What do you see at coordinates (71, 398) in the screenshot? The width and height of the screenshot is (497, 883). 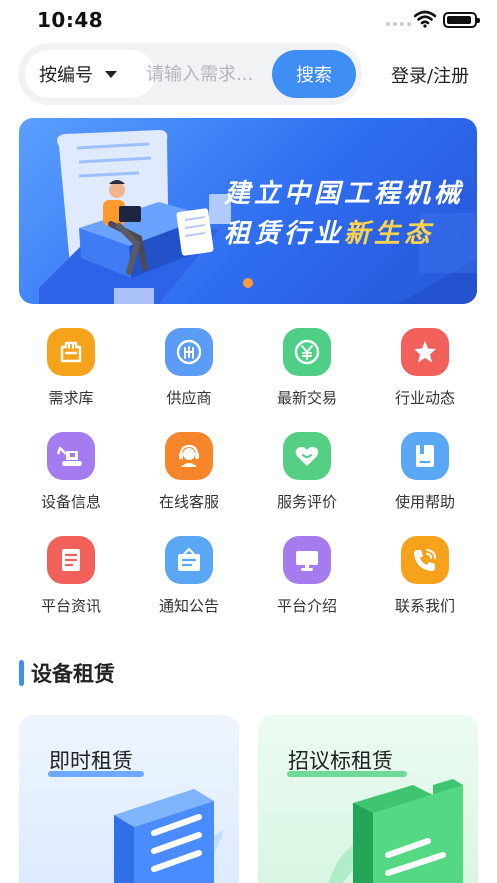 I see `grid-item-label: 需求库` at bounding box center [71, 398].